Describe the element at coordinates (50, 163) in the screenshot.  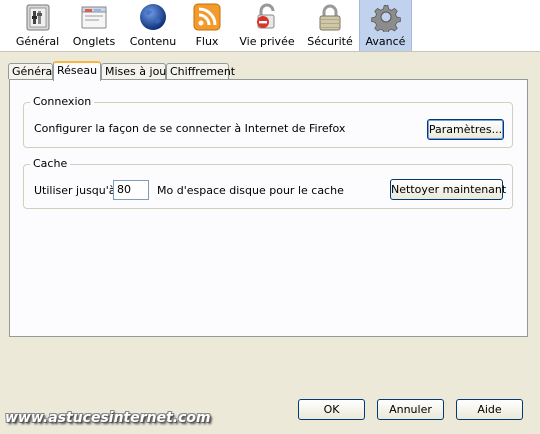
I see `cache-title: Cache` at that location.